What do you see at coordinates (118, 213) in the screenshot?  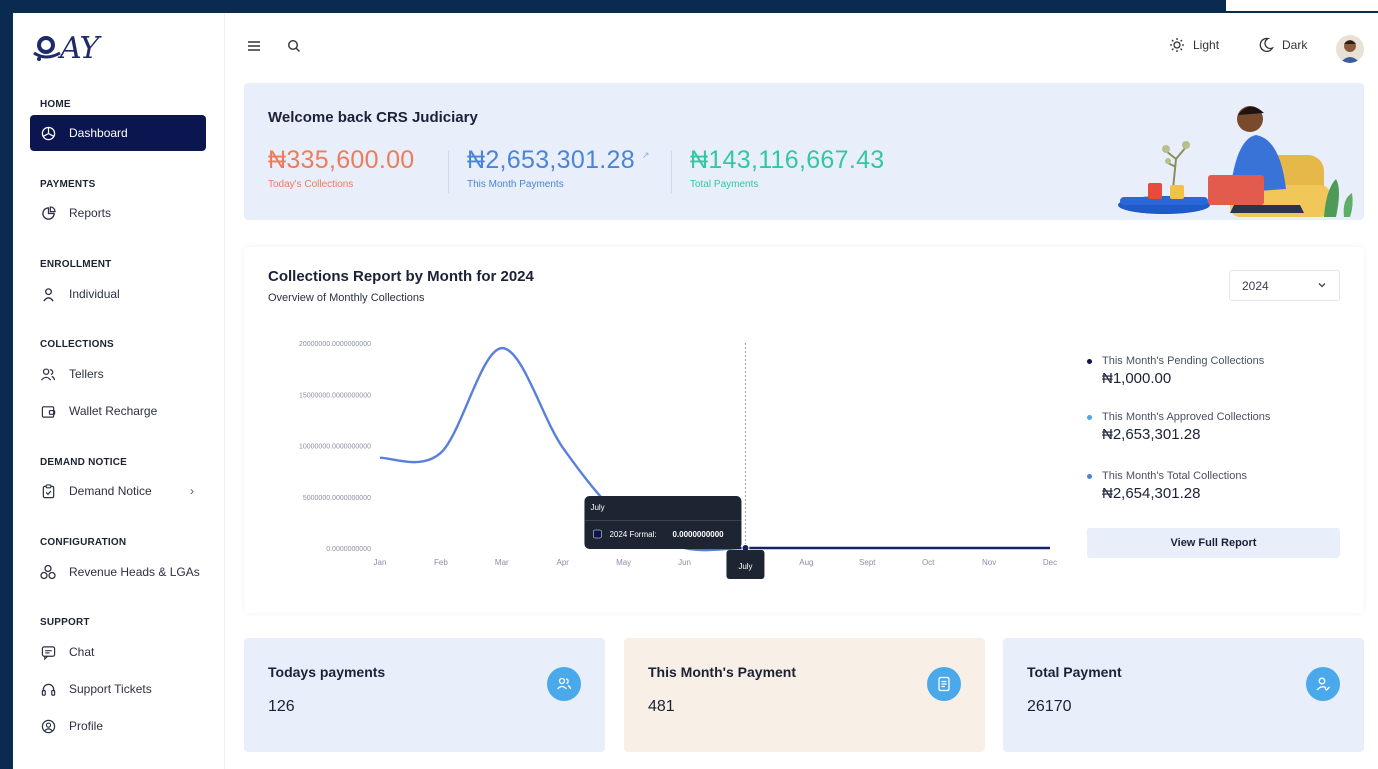 I see `sidebar-item-reports: Reports` at bounding box center [118, 213].